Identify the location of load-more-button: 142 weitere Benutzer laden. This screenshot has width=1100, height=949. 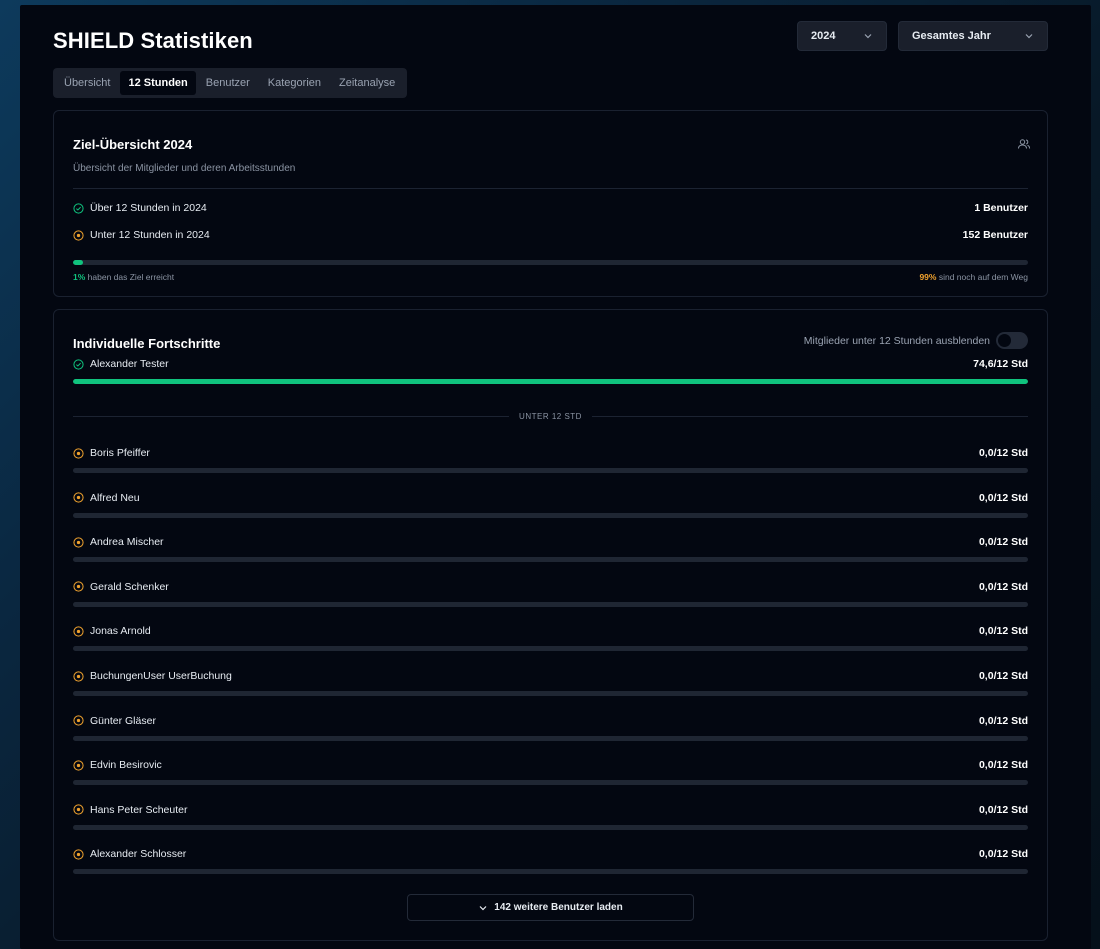
(550, 907).